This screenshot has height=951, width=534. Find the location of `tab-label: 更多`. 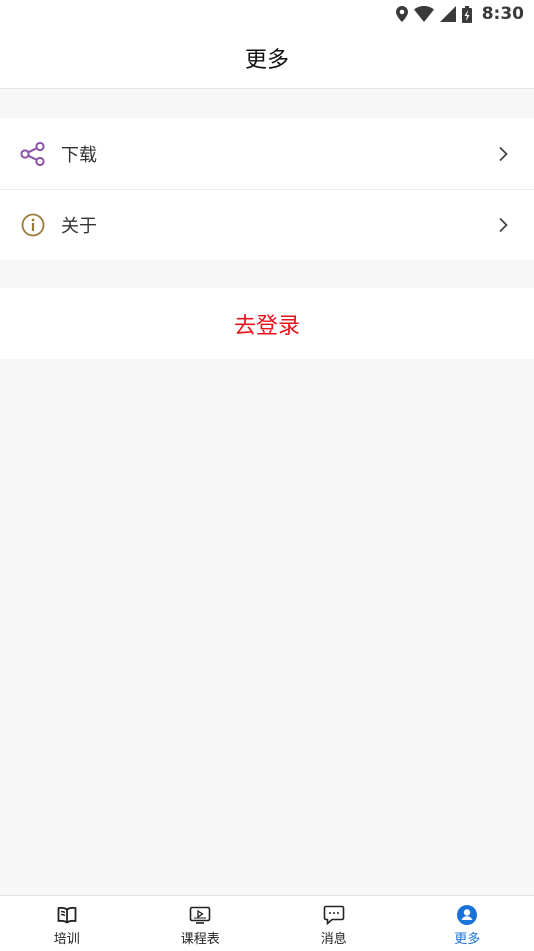

tab-label: 更多 is located at coordinates (467, 937).